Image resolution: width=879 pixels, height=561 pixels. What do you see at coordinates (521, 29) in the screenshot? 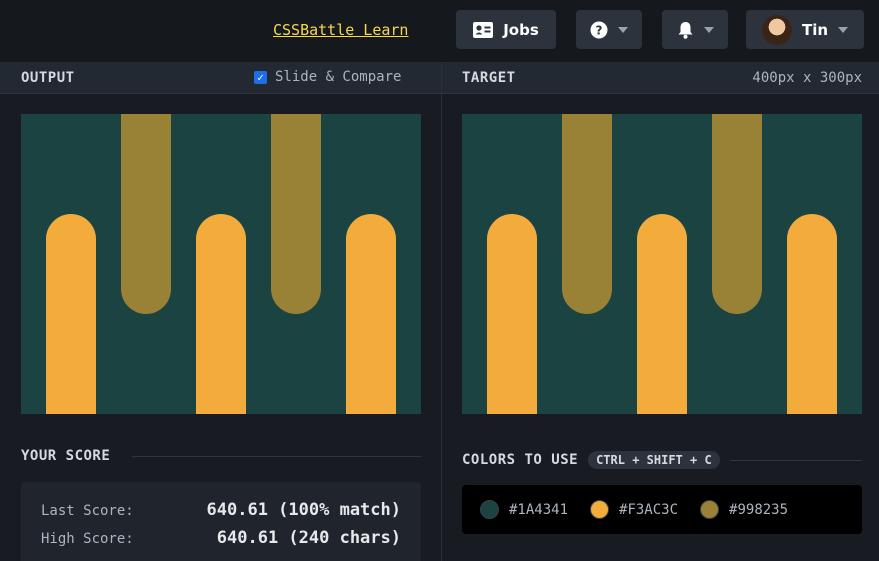
I see `jobs-label: Jobs` at bounding box center [521, 29].